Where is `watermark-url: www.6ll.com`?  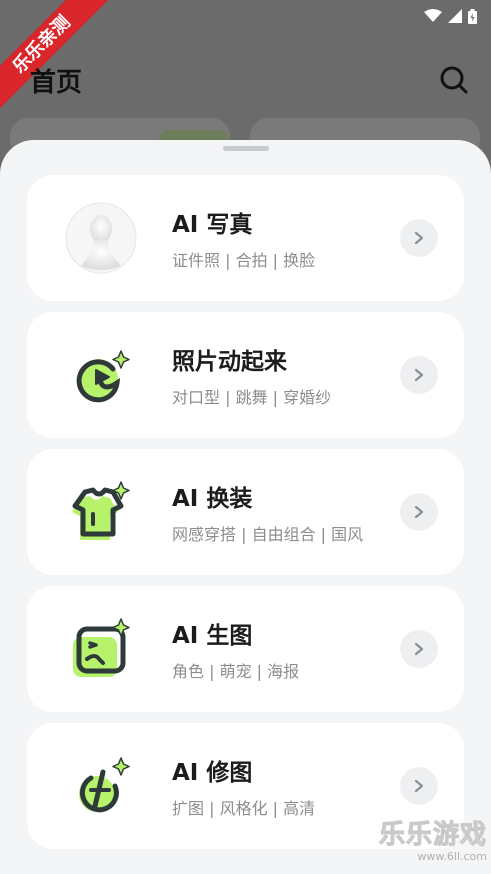 watermark-url: www.6ll.com is located at coordinates (452, 856).